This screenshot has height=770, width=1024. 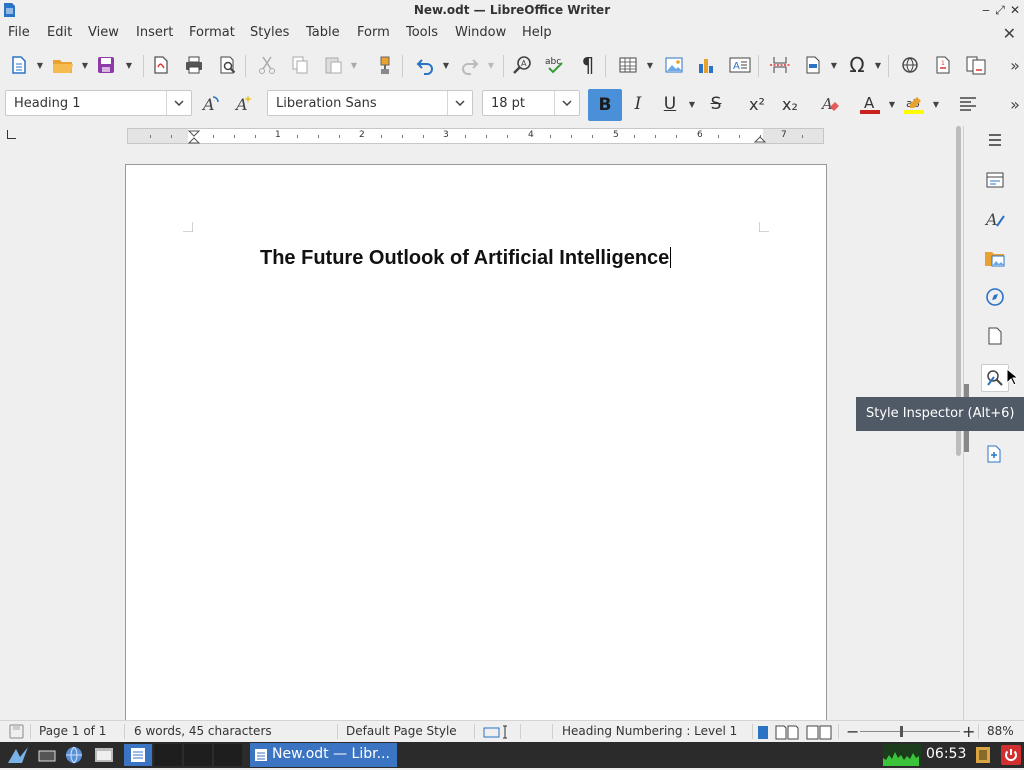 What do you see at coordinates (104, 755) in the screenshot?
I see `file-manager-icon` at bounding box center [104, 755].